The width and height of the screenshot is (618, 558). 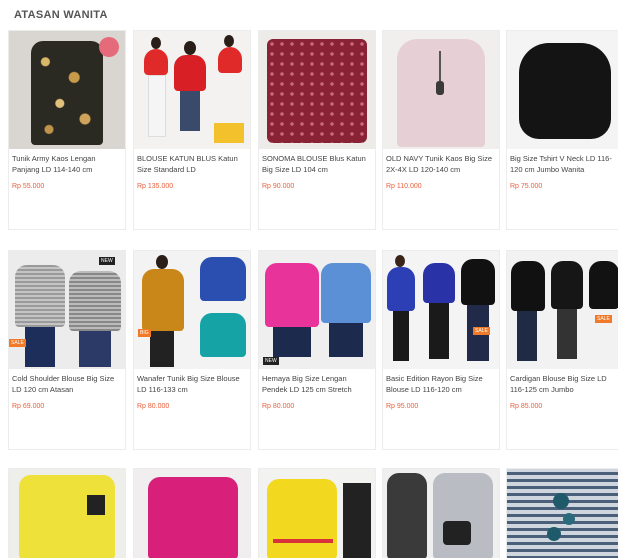 What do you see at coordinates (28, 186) in the screenshot?
I see `product-price: Rp 55.000` at bounding box center [28, 186].